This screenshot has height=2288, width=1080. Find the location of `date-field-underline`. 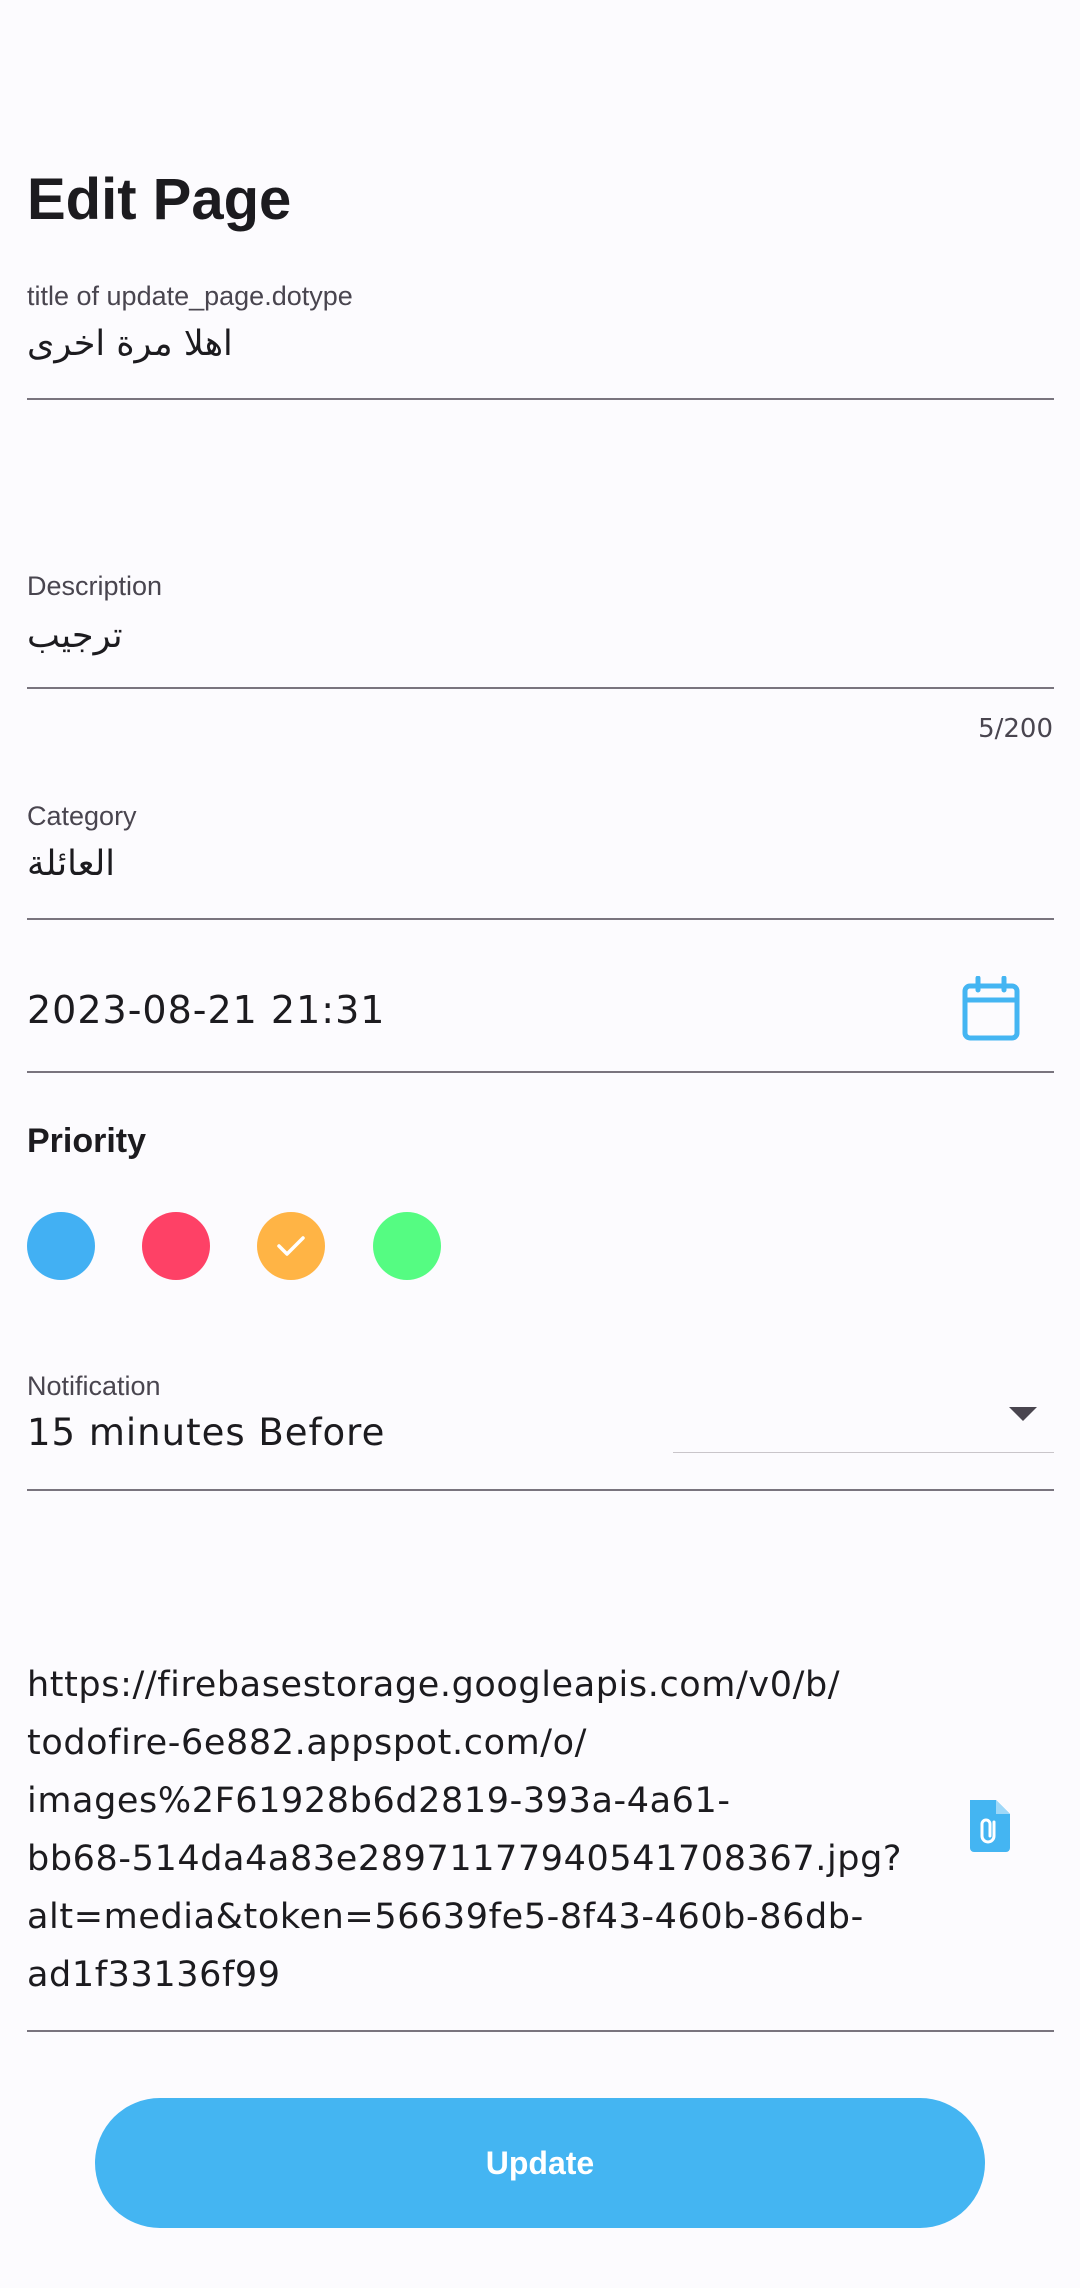

date-field-underline is located at coordinates (540, 1072).